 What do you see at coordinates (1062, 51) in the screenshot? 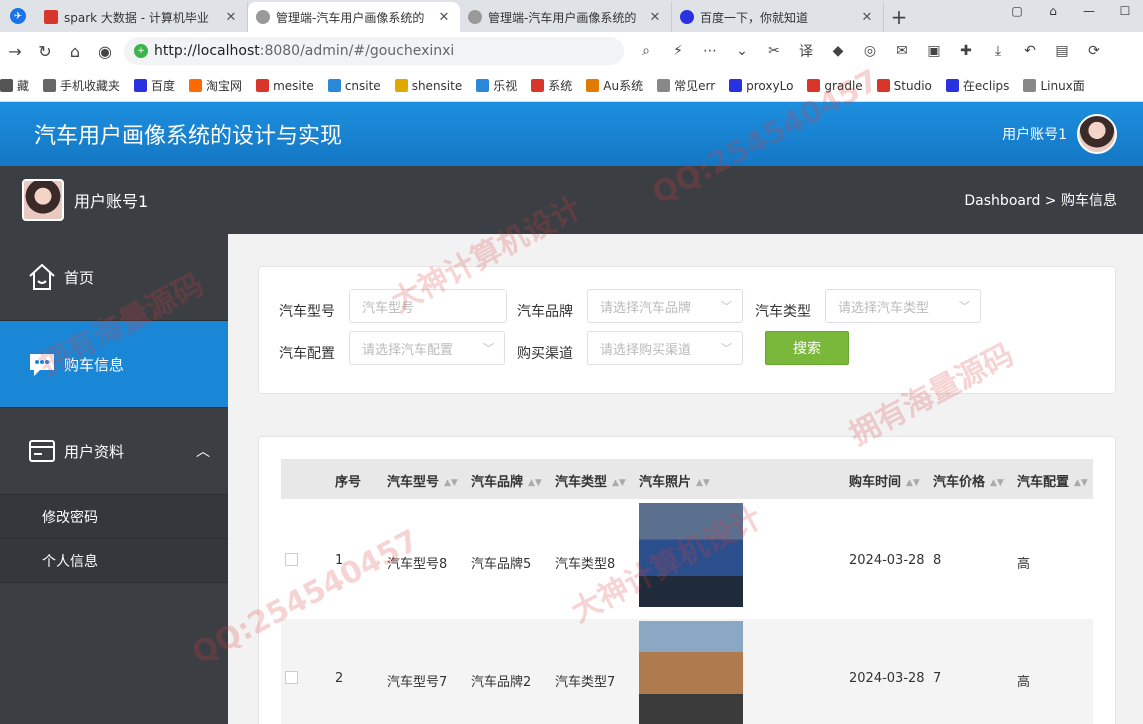
I see `wallet-icon: ▤` at bounding box center [1062, 51].